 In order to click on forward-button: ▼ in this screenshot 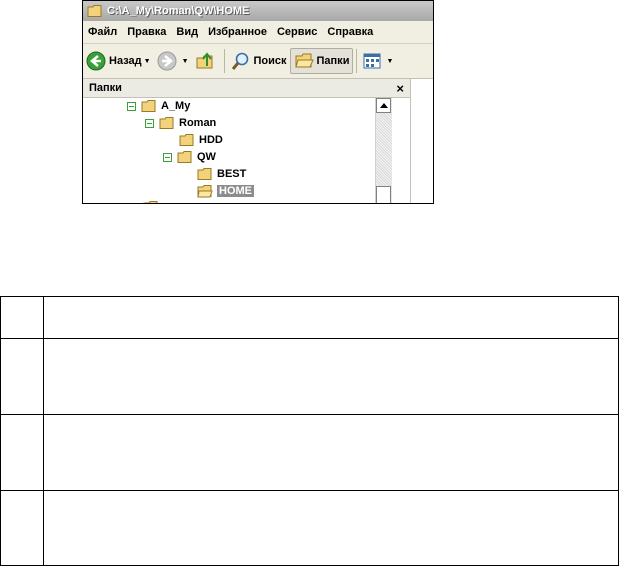, I will do `click(173, 61)`.